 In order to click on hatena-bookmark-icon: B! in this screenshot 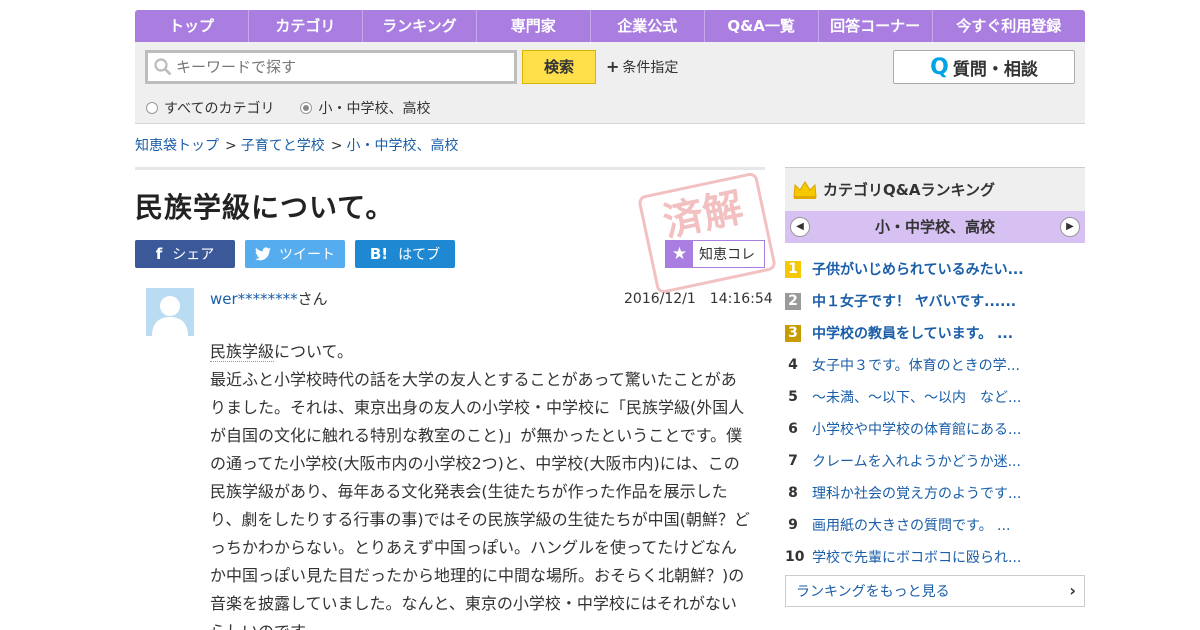, I will do `click(379, 254)`.